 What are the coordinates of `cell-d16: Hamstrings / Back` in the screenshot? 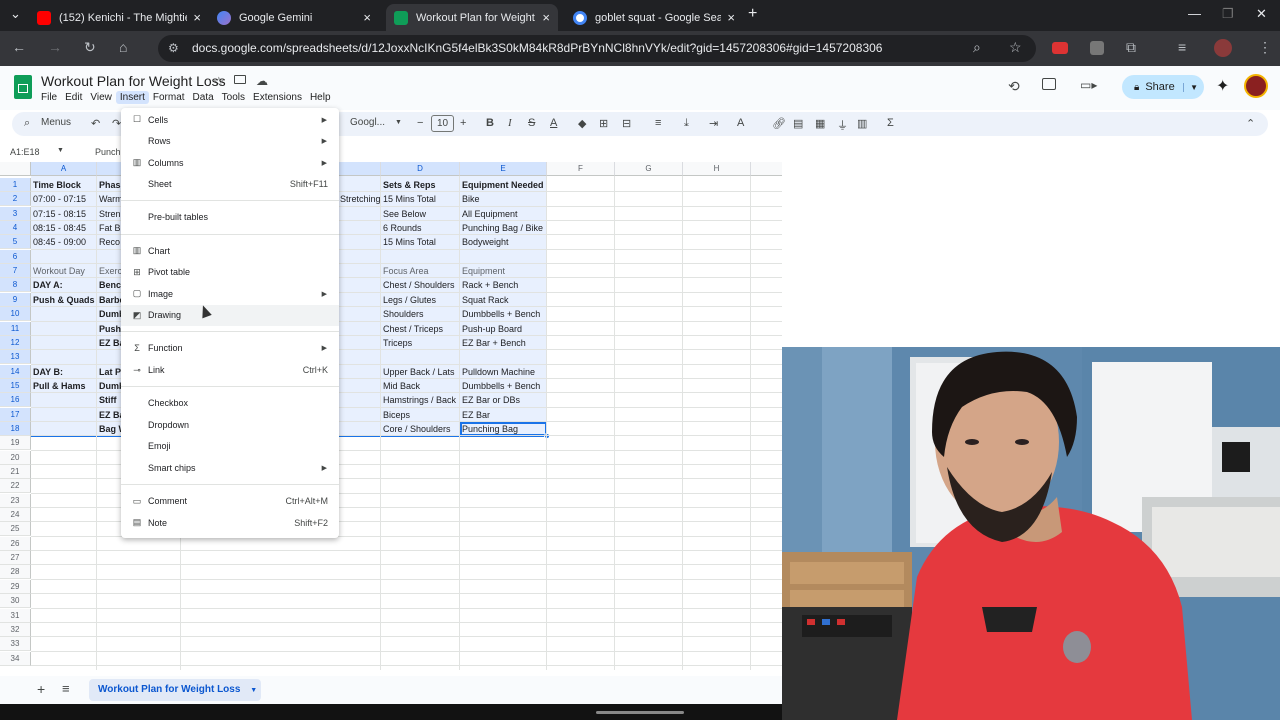 It's located at (420, 400).